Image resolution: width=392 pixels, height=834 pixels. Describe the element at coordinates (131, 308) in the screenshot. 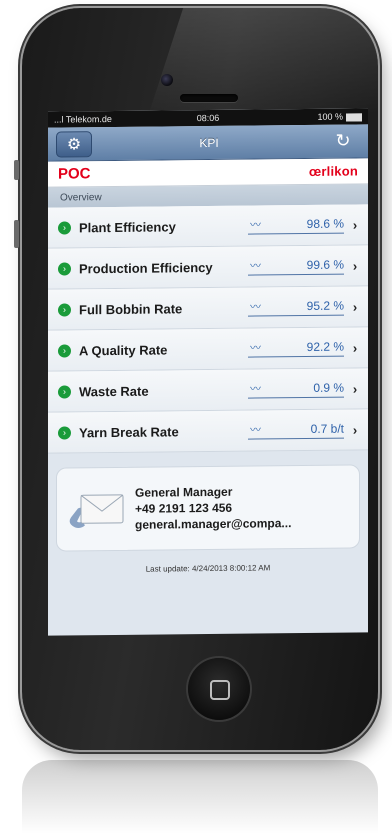

I see `kpi-label: Full Bobbin Rate` at that location.